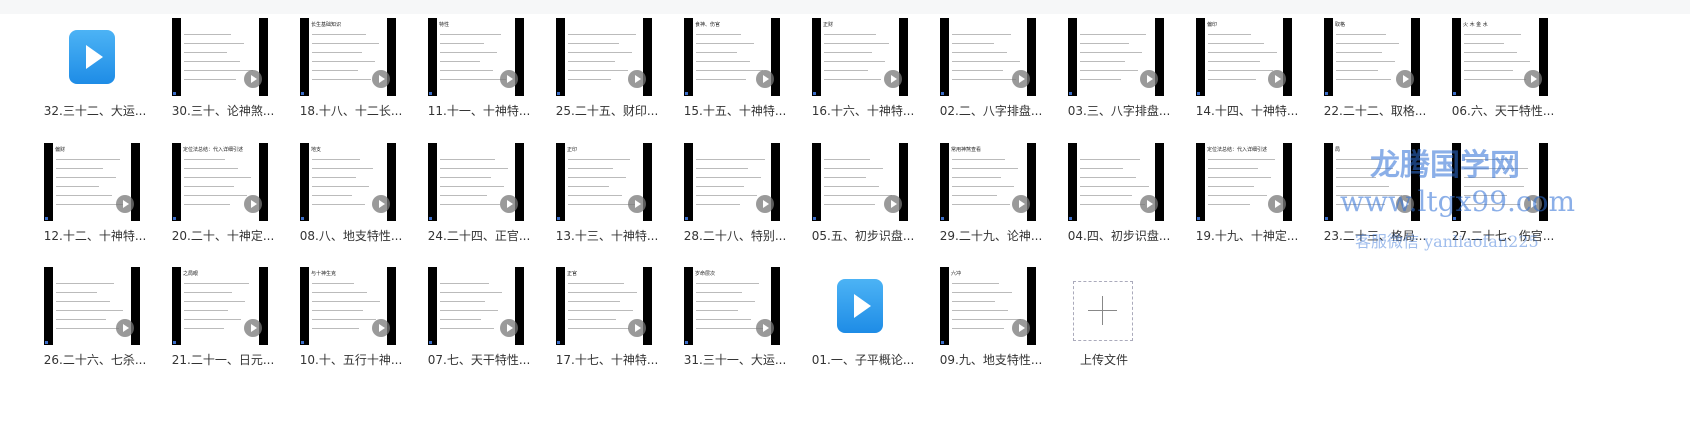 The height and width of the screenshot is (433, 1690). I want to click on video-thumbnail: 与十神生克, so click(348, 306).